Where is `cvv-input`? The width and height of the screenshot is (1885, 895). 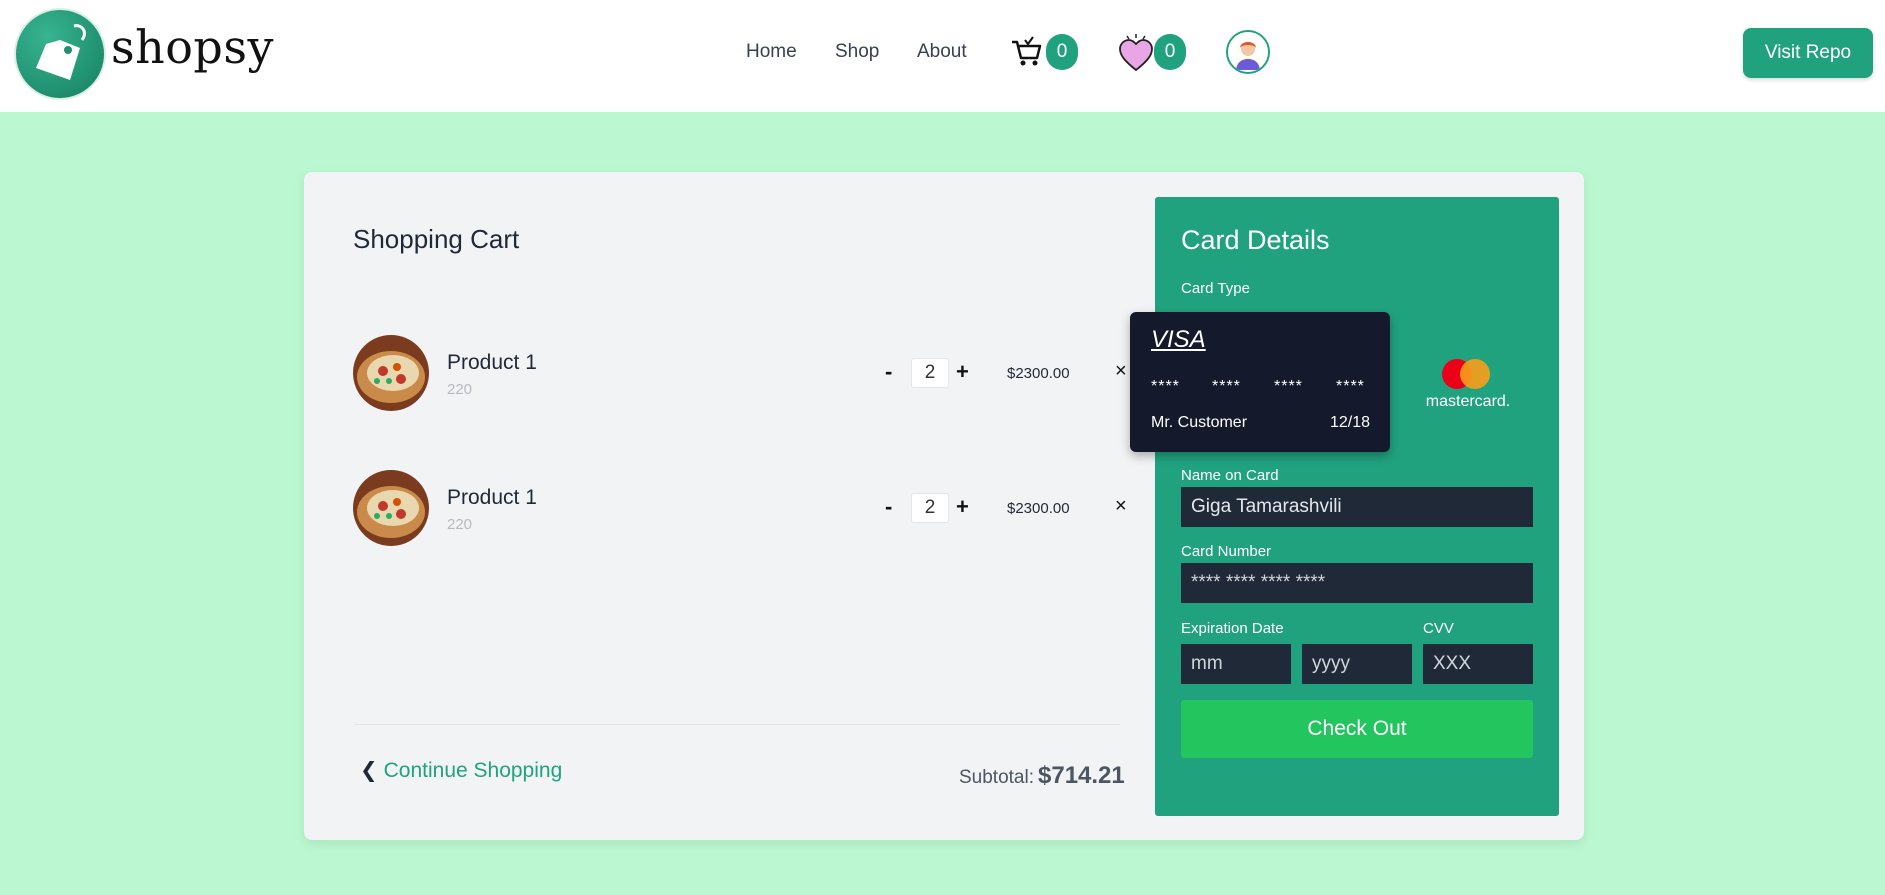
cvv-input is located at coordinates (1478, 664).